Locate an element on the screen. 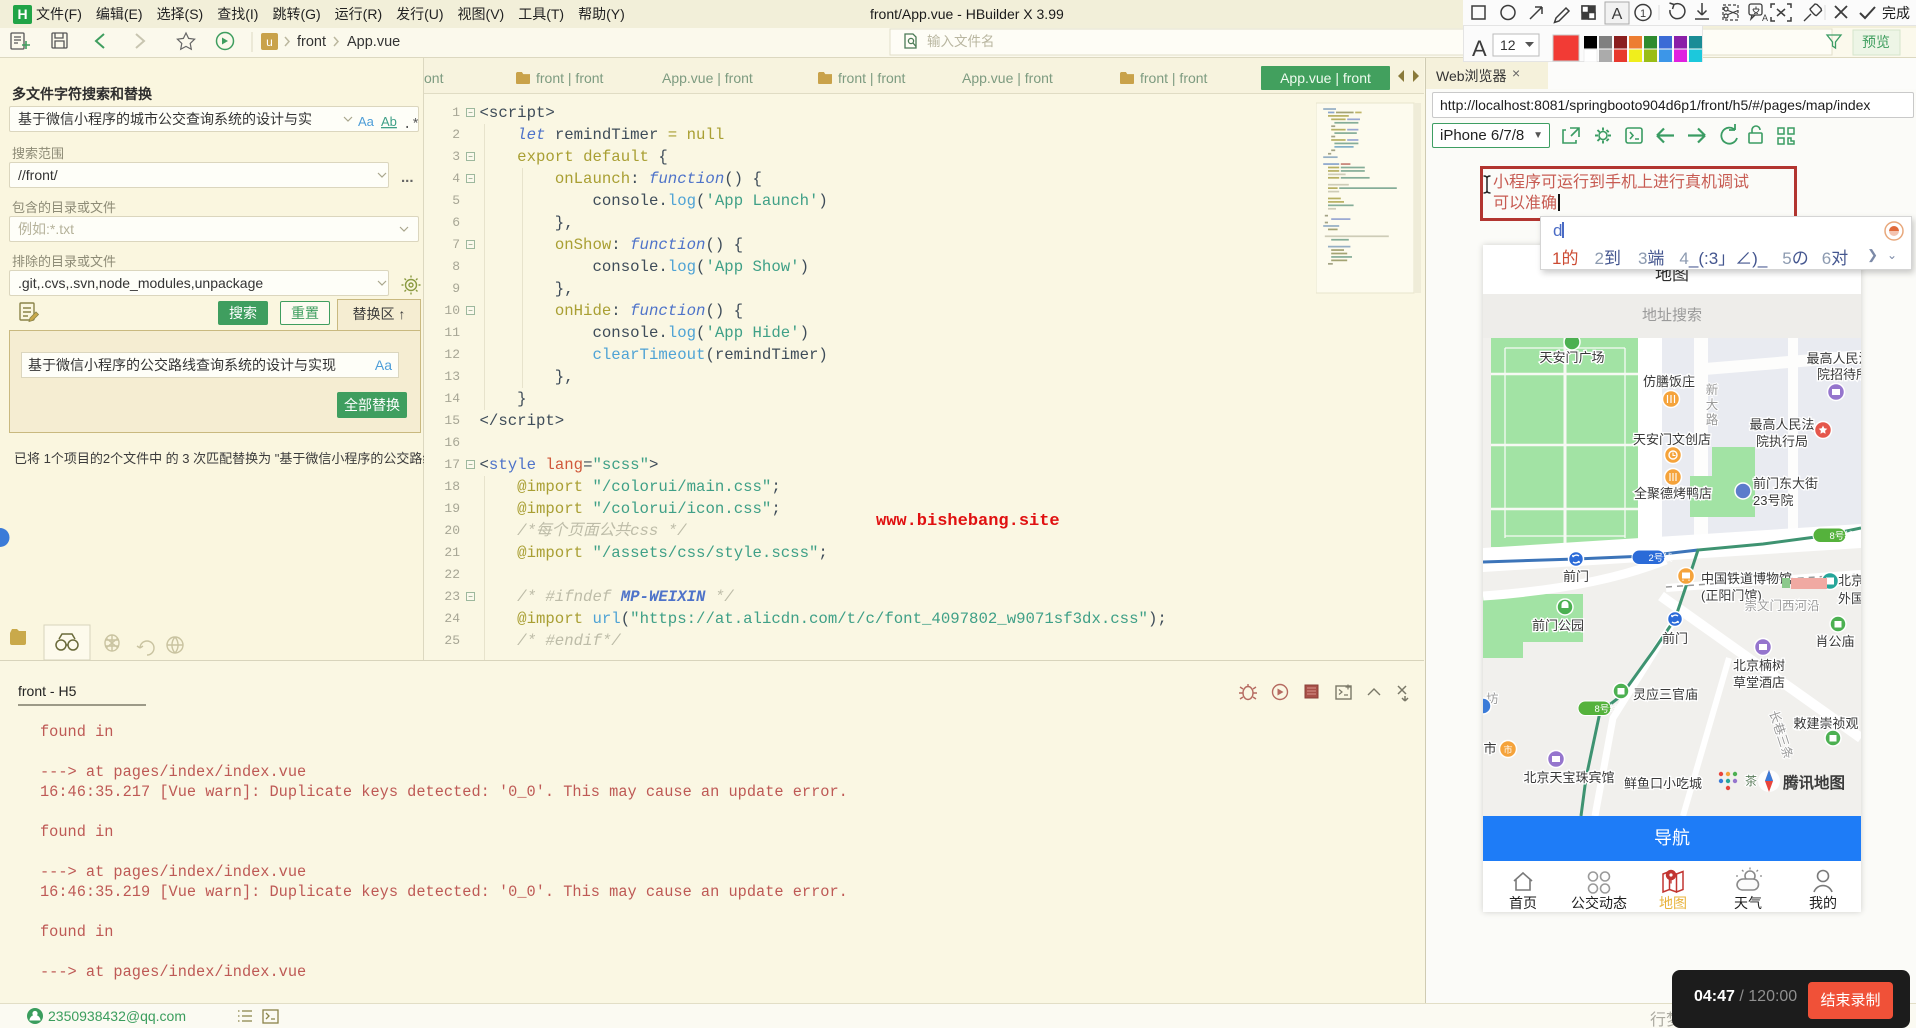 The height and width of the screenshot is (1028, 1916). svg-text: 地图 is located at coordinates (1673, 903).